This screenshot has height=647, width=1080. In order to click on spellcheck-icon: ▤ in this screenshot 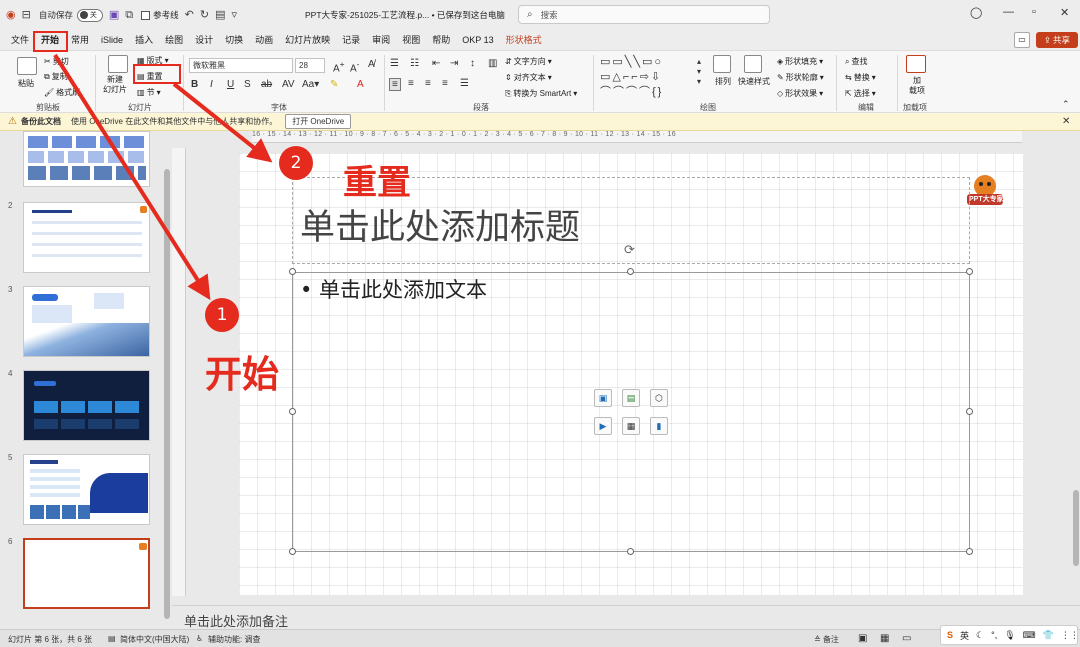, I will do `click(112, 638)`.